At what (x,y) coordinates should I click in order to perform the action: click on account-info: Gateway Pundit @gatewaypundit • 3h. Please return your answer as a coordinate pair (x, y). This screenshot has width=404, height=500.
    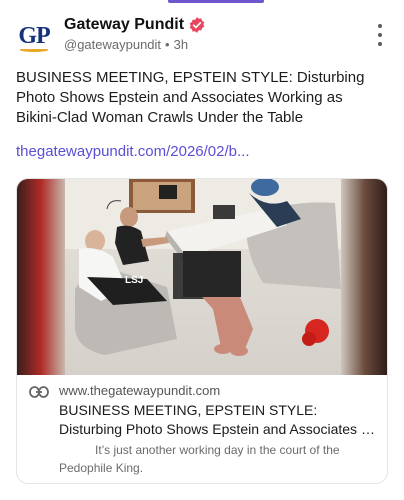
    Looking at the image, I should click on (135, 33).